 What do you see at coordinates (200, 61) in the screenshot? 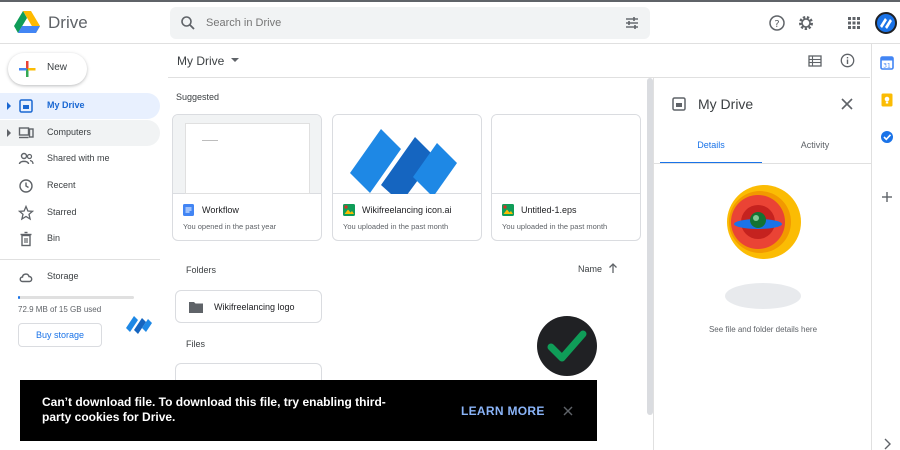
I see `location-dropdown: My Drive` at bounding box center [200, 61].